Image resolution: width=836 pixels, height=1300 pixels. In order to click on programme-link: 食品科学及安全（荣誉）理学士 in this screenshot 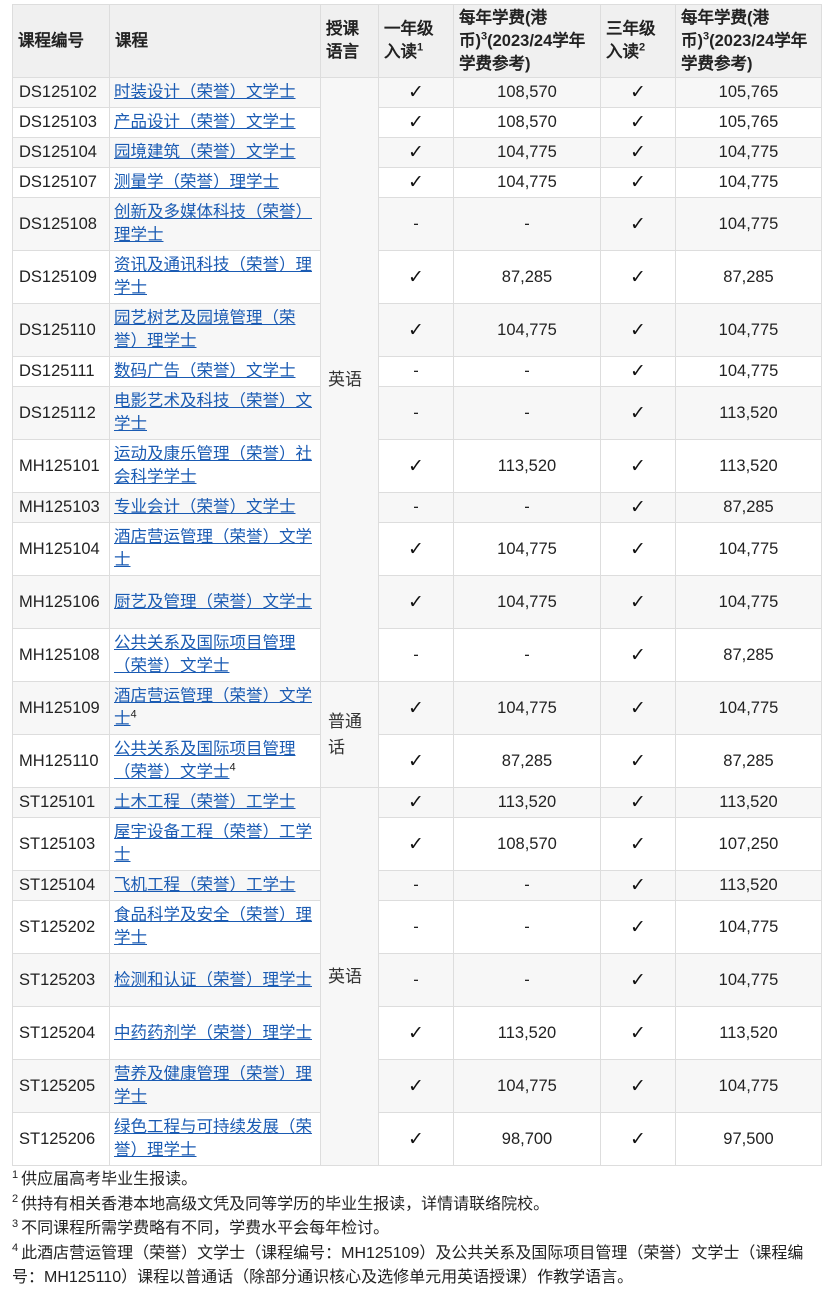, I will do `click(213, 926)`.